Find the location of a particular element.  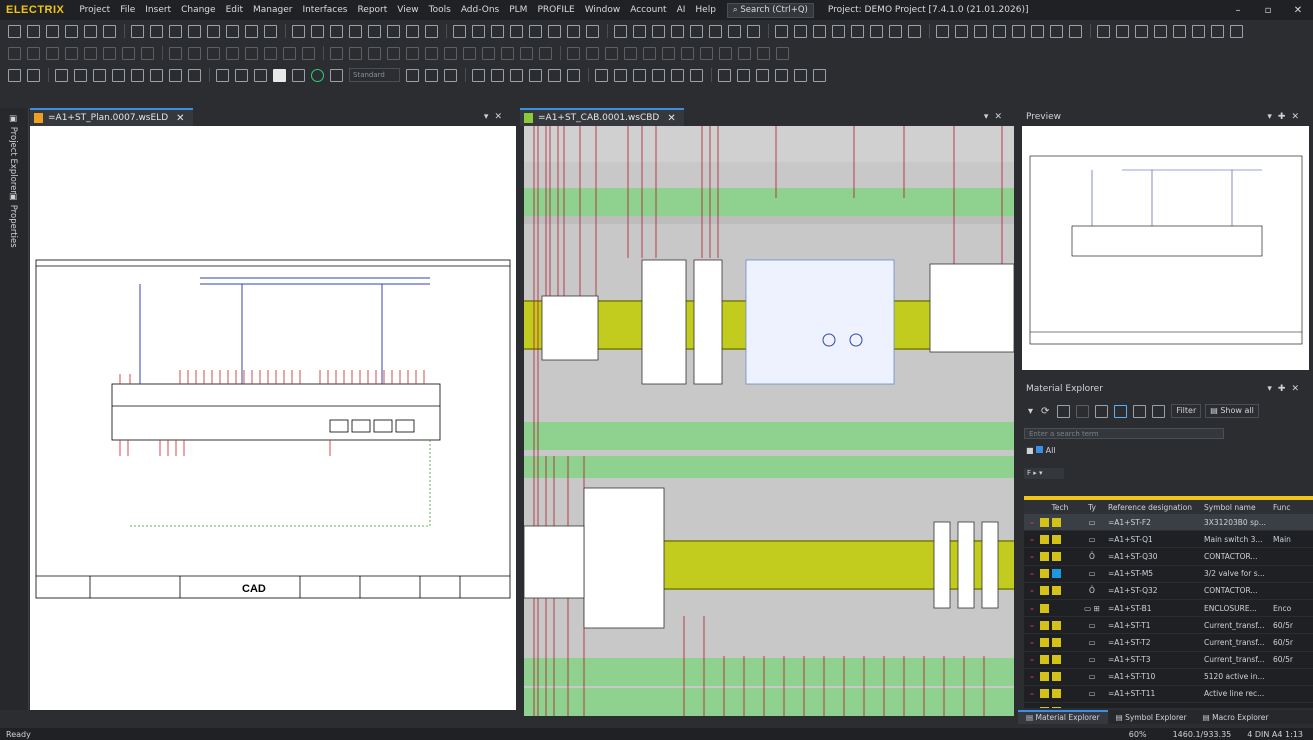

show-all-button: ▤ Show all is located at coordinates (1232, 411).